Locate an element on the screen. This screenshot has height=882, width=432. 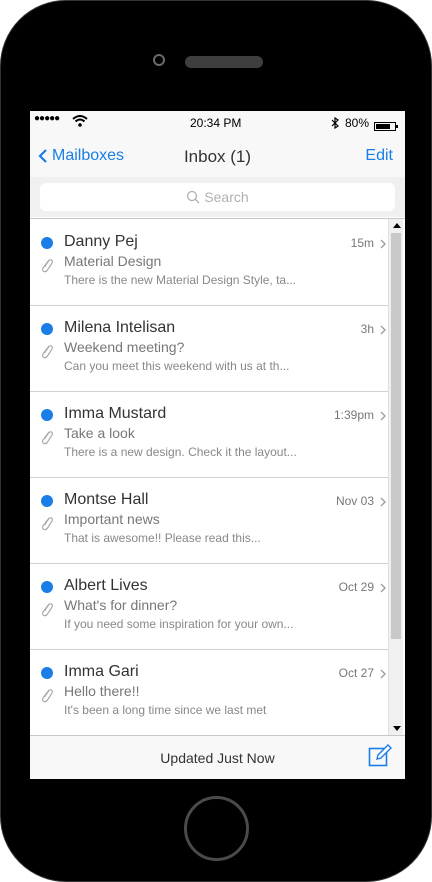
message-subject: Important news is located at coordinates (112, 519).